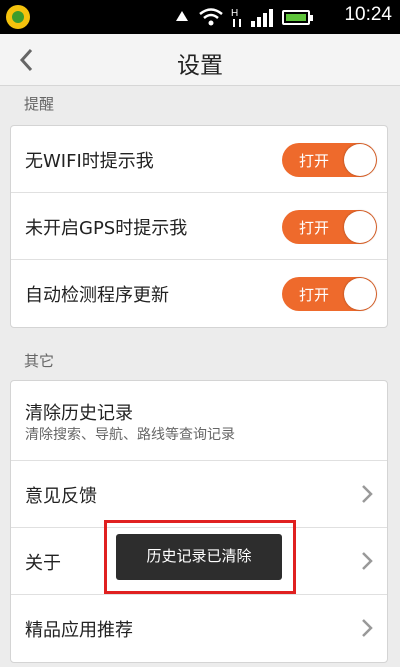 This screenshot has height=667, width=400. Describe the element at coordinates (329, 294) in the screenshot. I see `update-toggle: 打开` at that location.